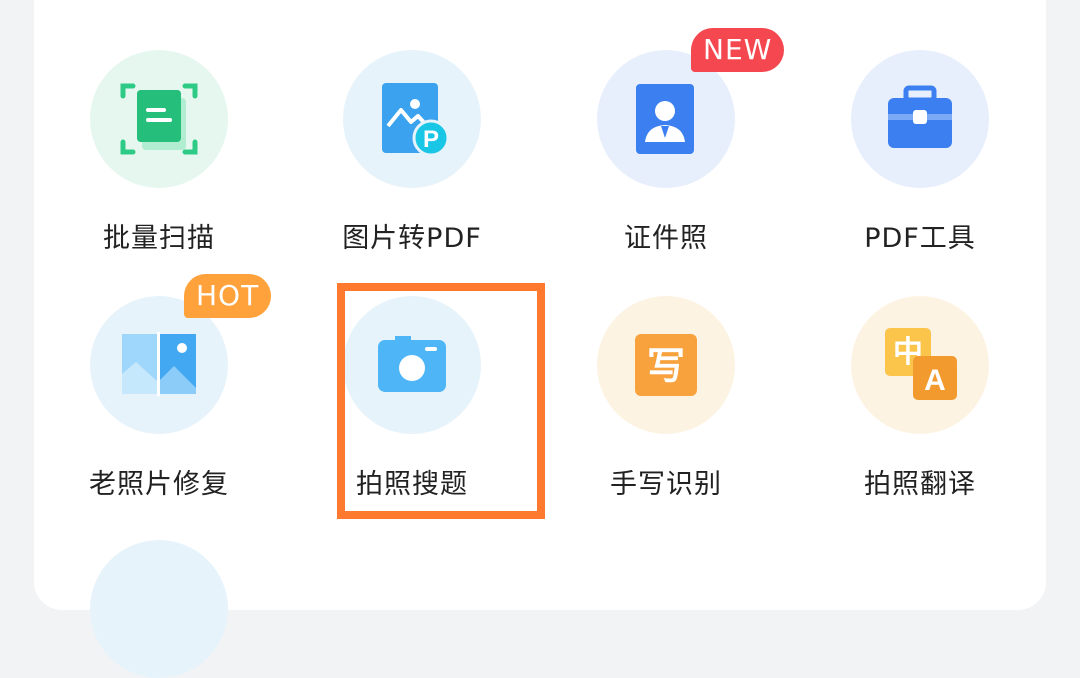  I want to click on hot-badge: HOT, so click(228, 296).